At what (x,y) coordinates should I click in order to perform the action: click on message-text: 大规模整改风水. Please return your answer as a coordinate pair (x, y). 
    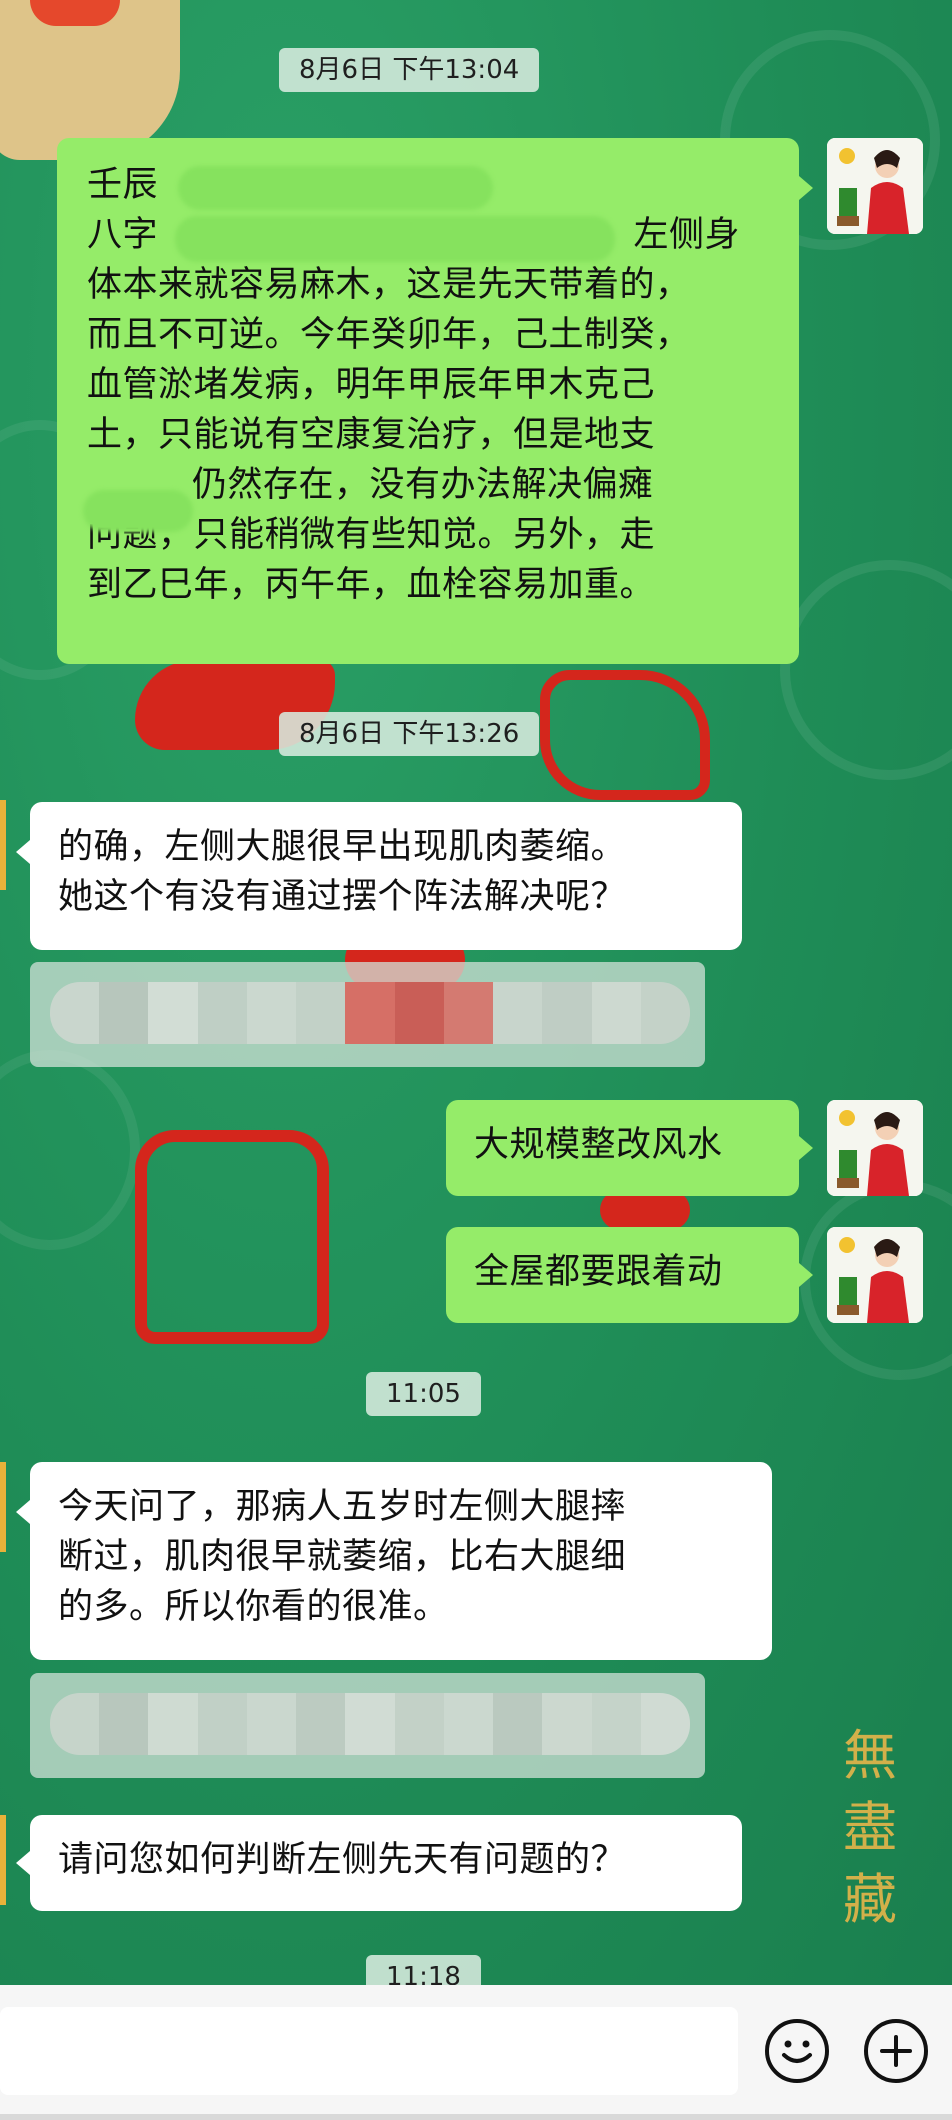
    Looking at the image, I should click on (598, 1145).